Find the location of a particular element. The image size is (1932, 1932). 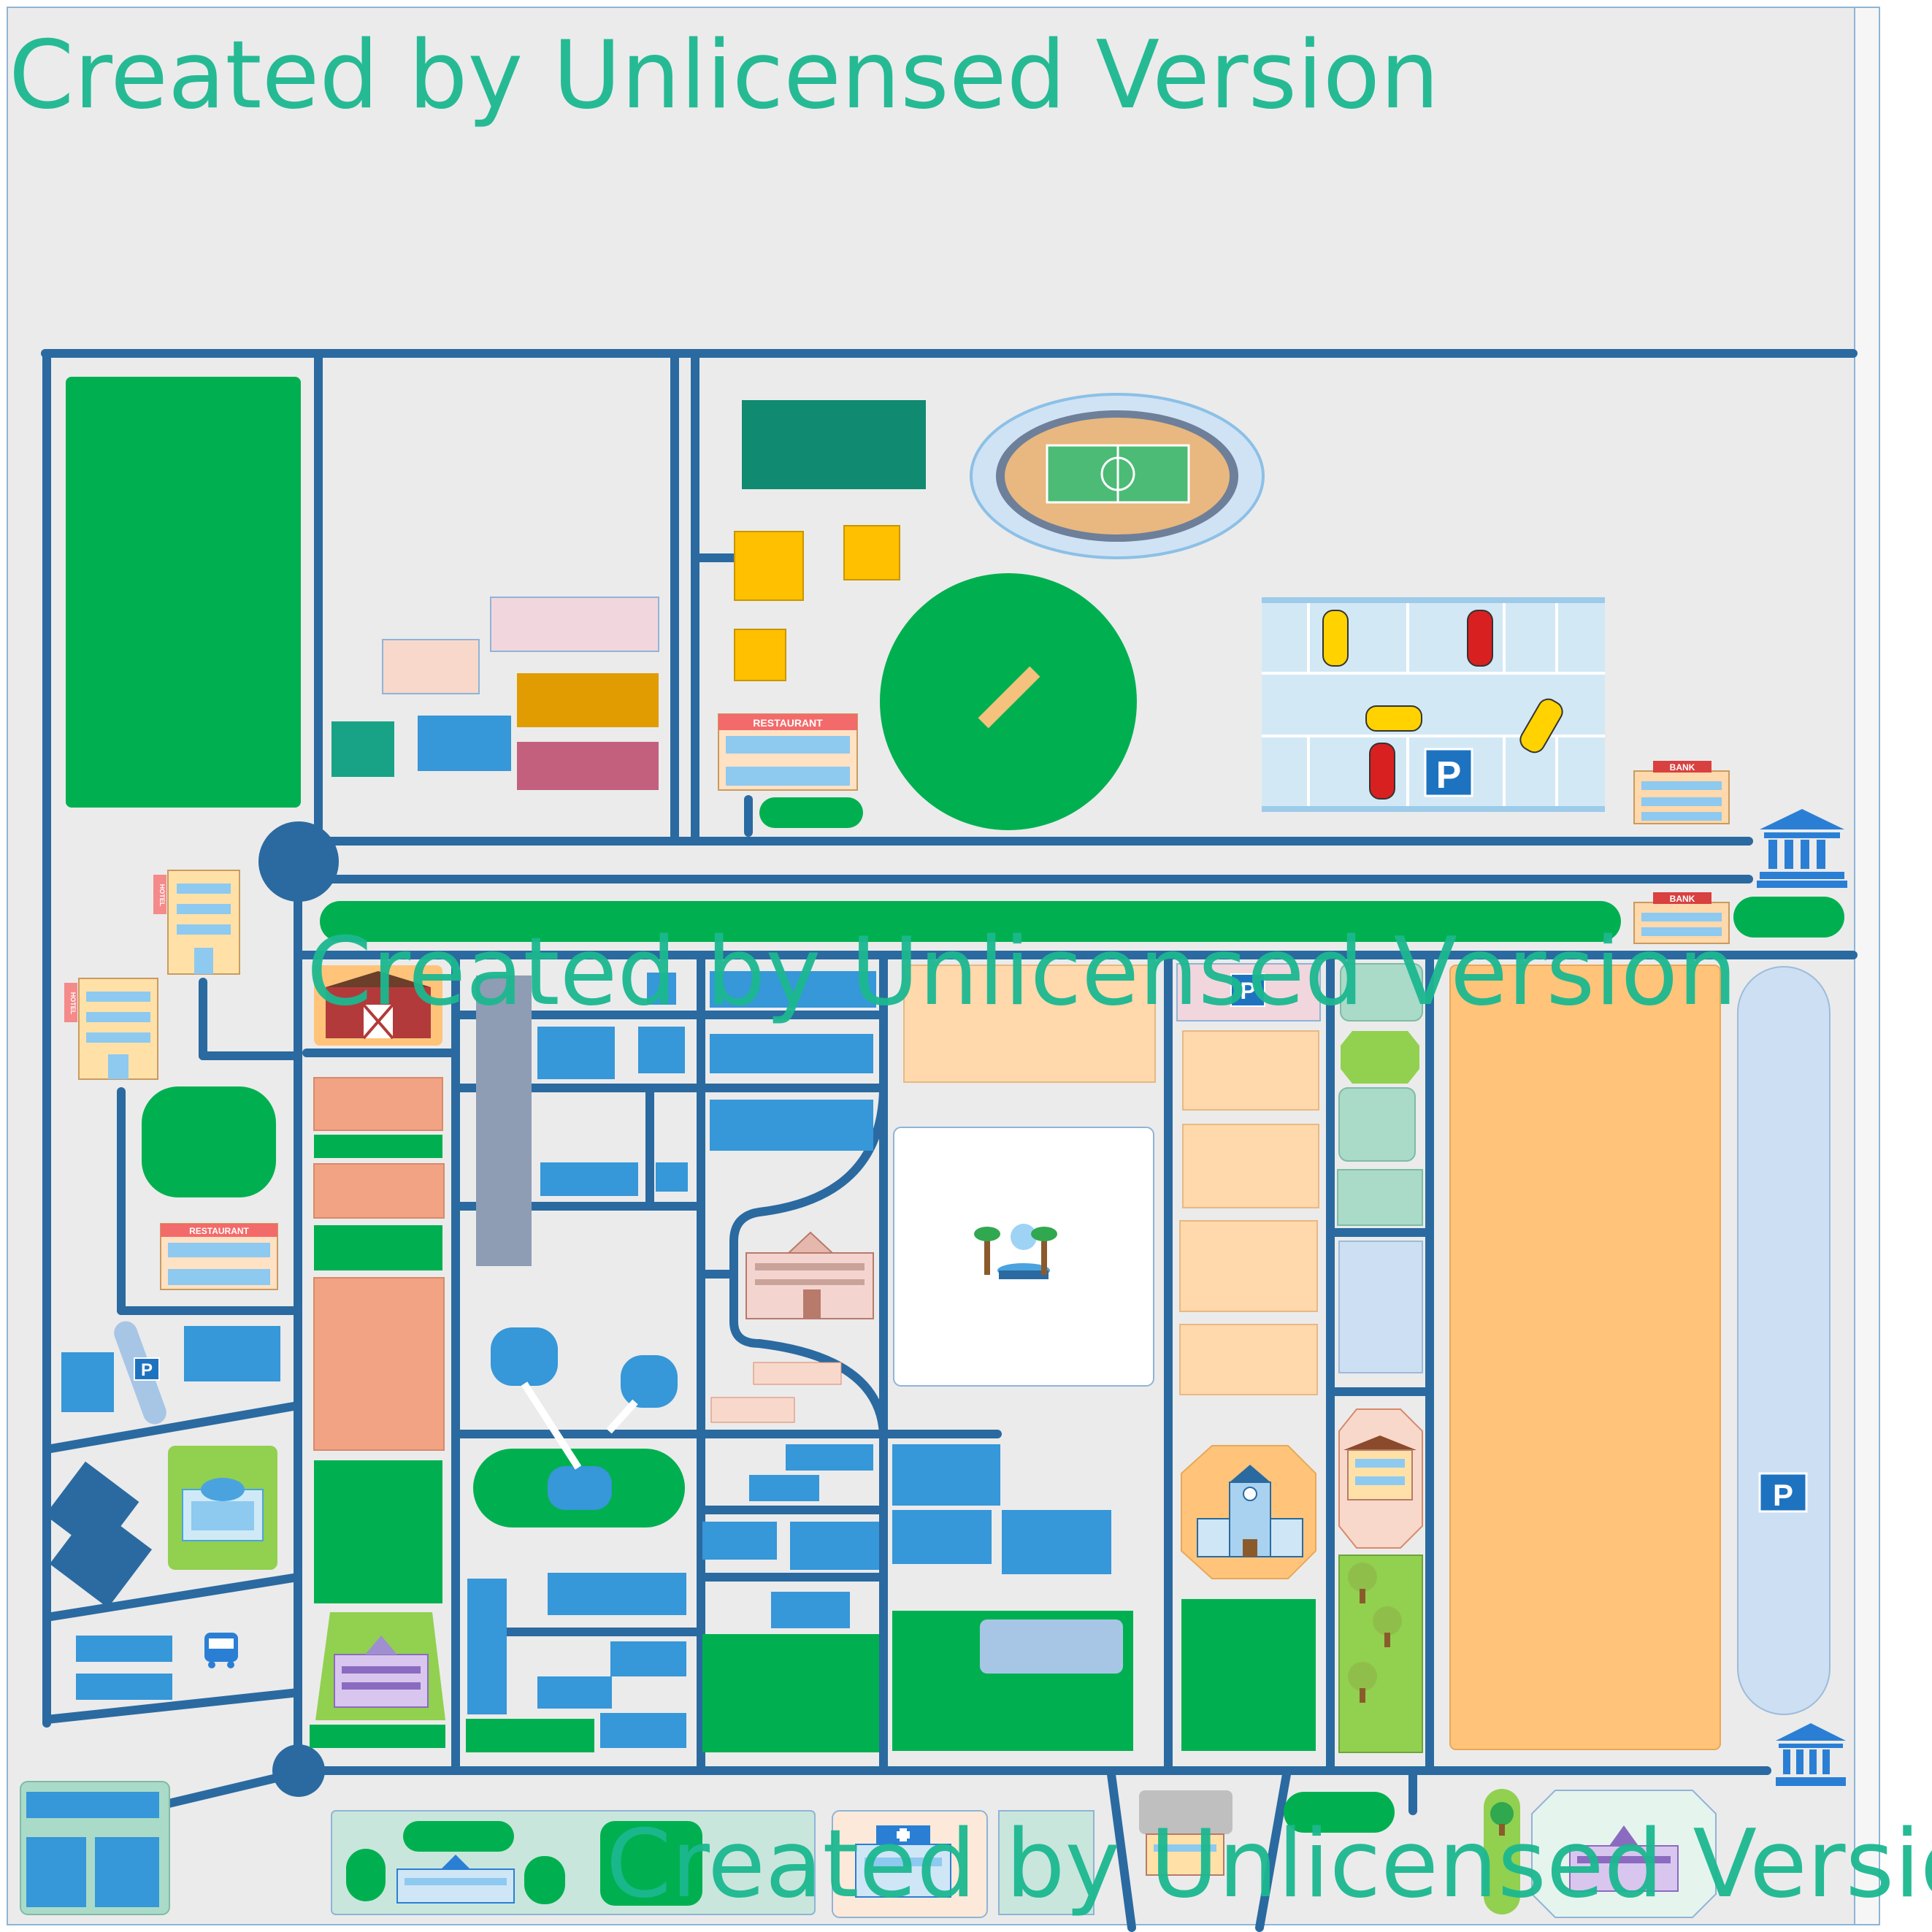

lawn-h is located at coordinates (1248, 1675).